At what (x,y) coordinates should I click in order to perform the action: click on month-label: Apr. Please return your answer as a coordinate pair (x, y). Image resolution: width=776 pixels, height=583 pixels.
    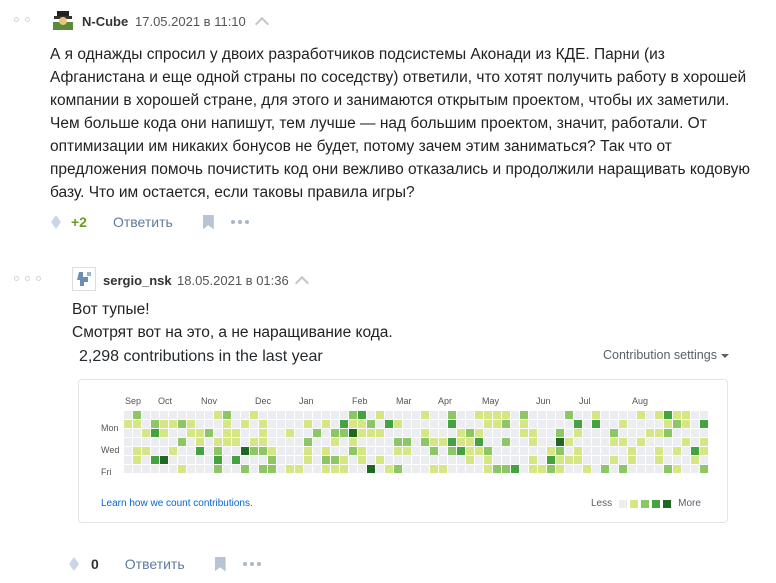
    Looking at the image, I should click on (445, 401).